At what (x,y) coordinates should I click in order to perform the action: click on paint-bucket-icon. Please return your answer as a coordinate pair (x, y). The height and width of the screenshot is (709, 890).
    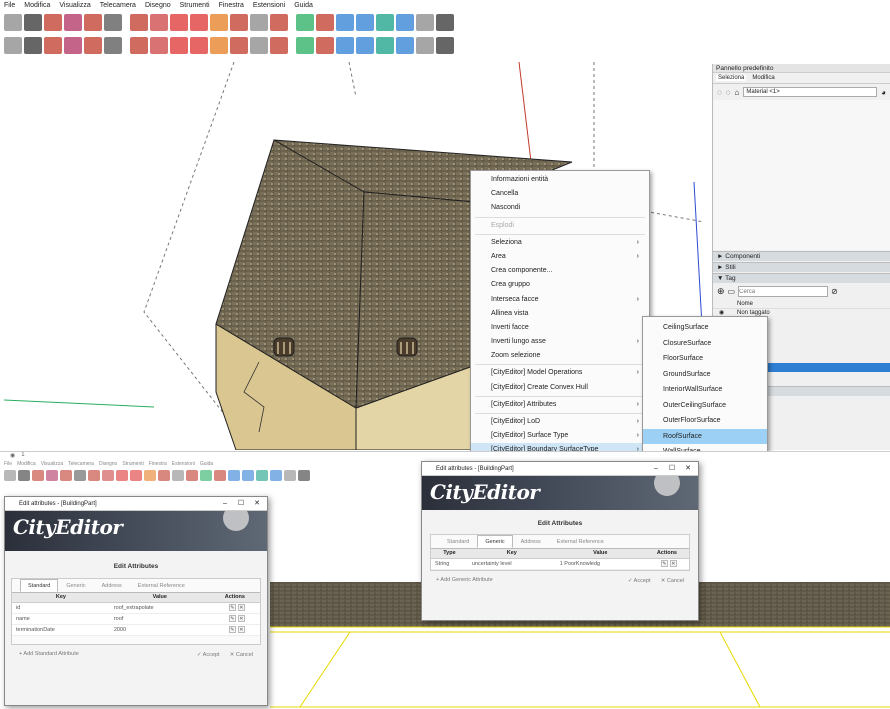
    Looking at the image, I should click on (113, 22).